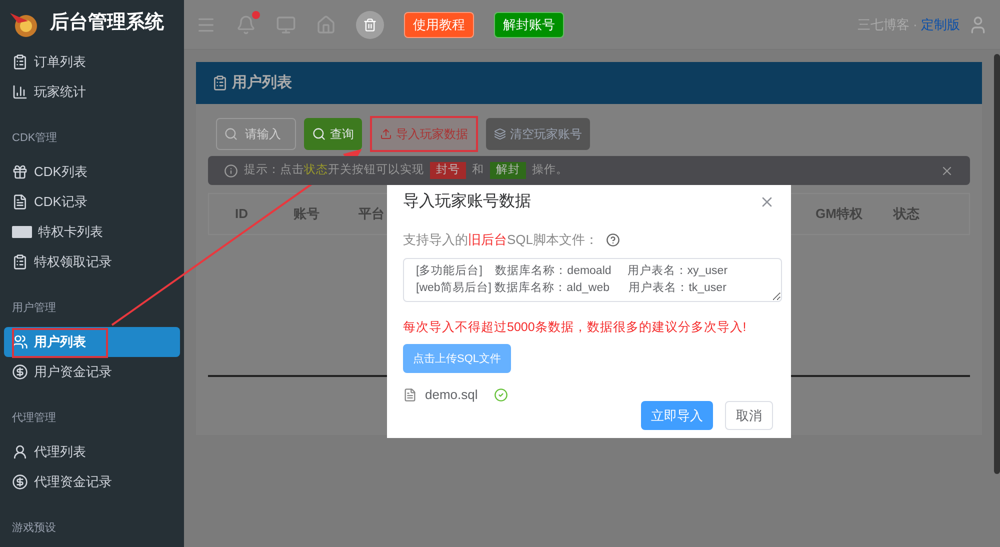  I want to click on search-field: 请输入, so click(256, 134).